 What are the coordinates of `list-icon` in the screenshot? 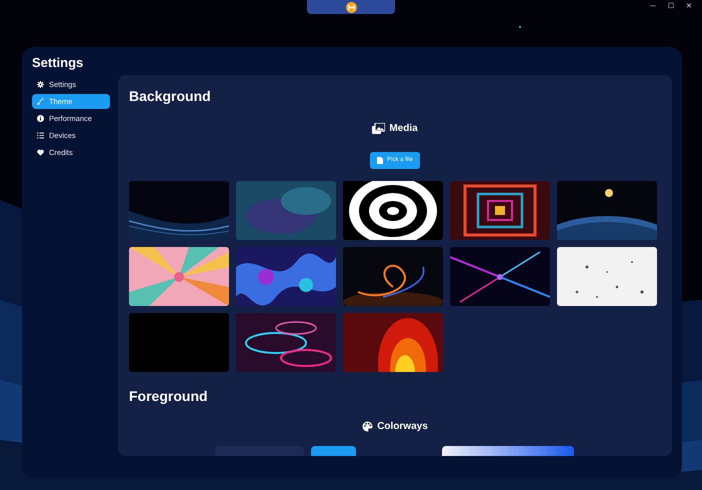 It's located at (40, 135).